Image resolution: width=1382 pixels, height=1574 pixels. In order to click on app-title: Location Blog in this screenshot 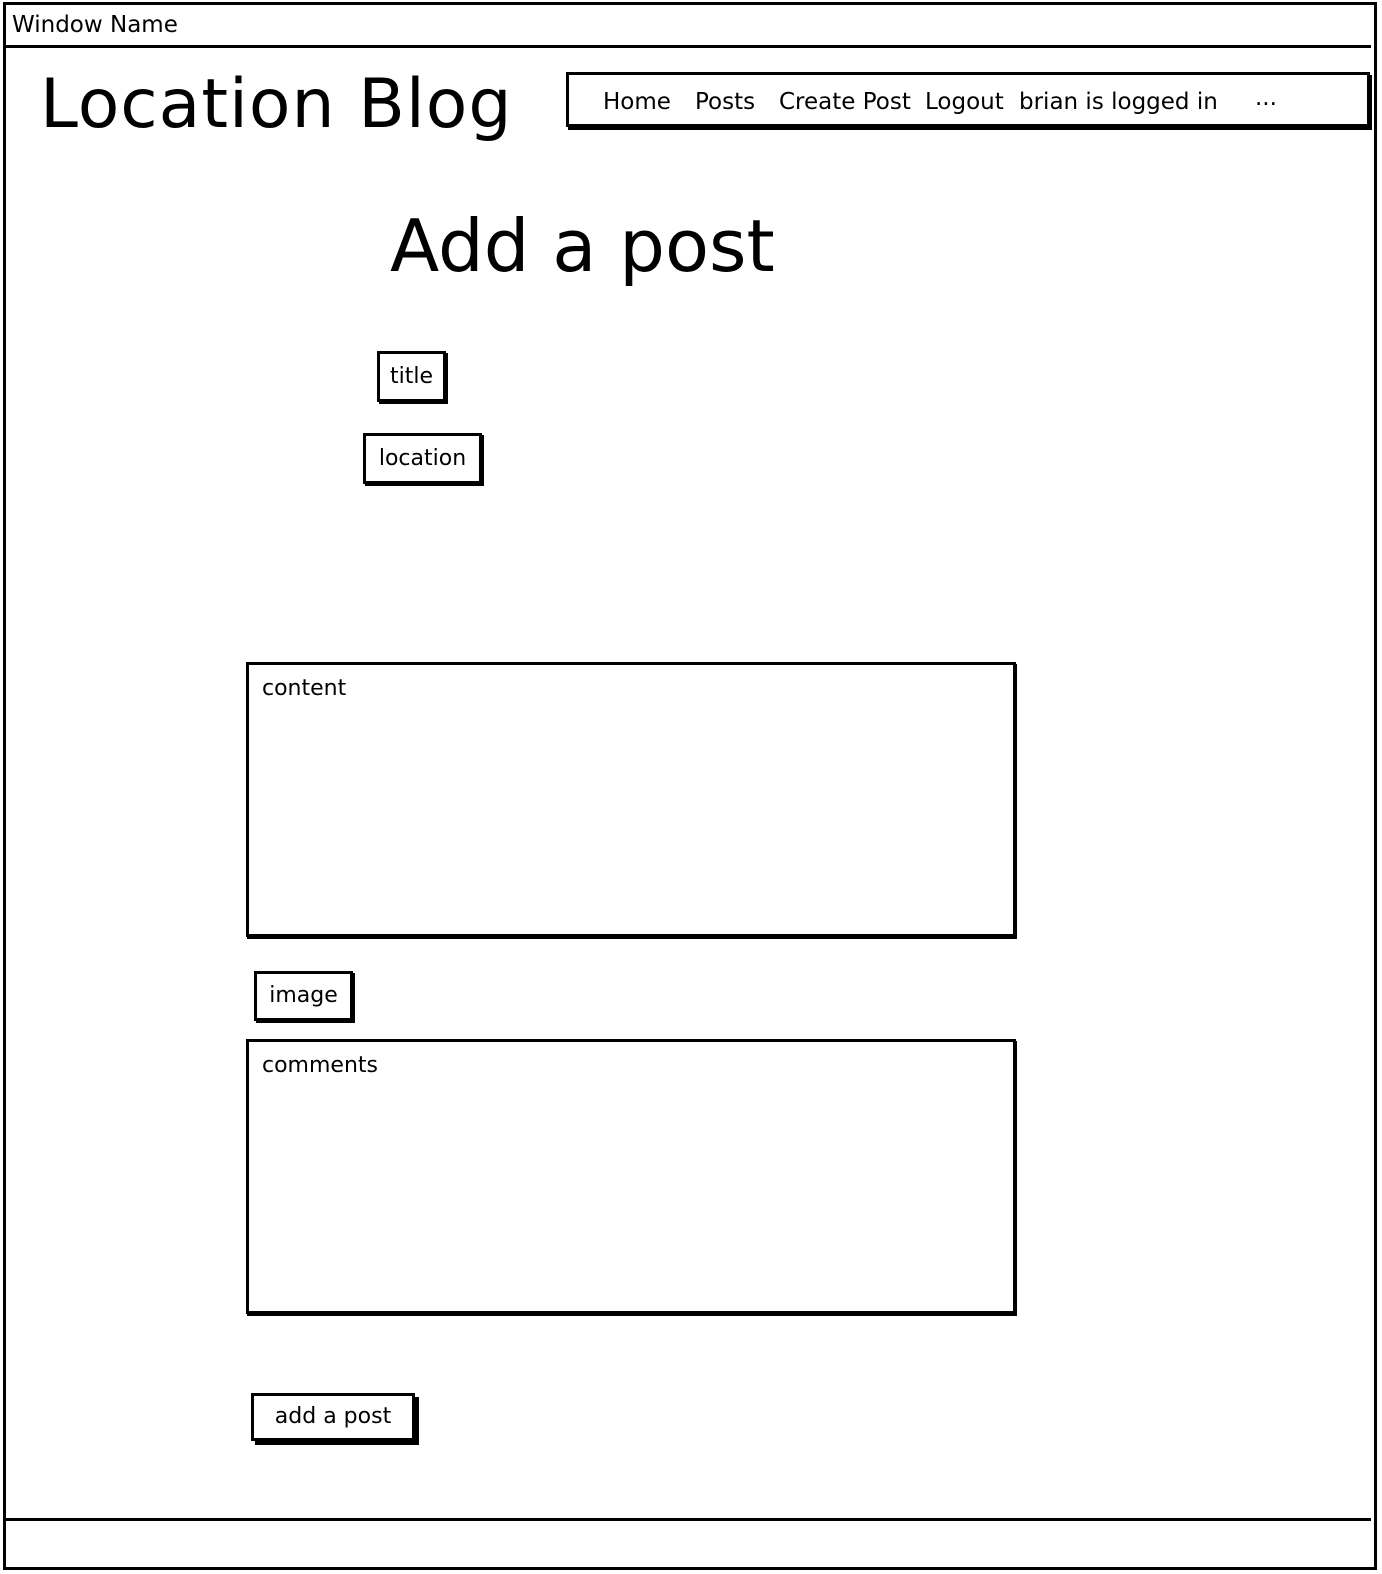, I will do `click(276, 104)`.